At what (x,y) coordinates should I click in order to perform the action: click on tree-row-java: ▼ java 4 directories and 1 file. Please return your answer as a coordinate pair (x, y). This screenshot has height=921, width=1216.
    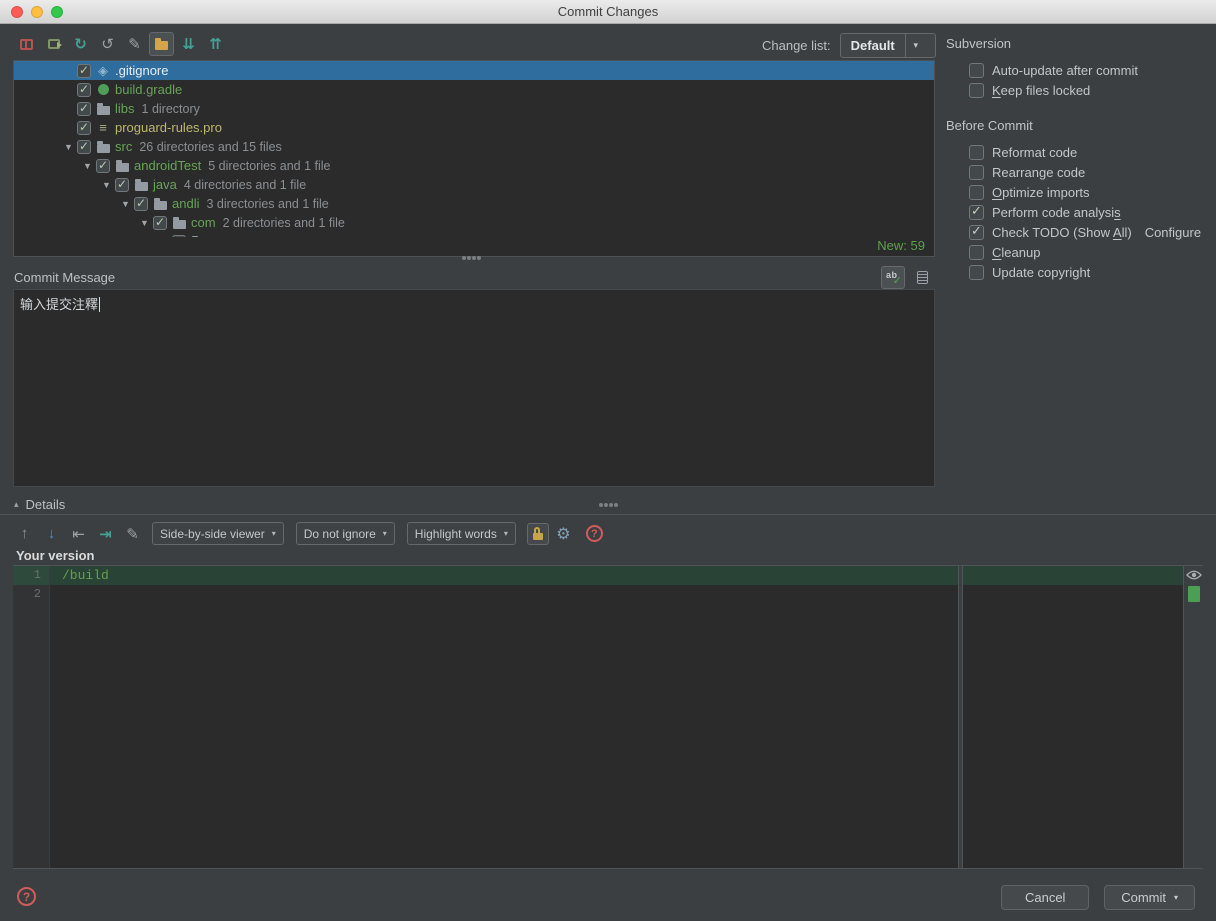
    Looking at the image, I should click on (474, 184).